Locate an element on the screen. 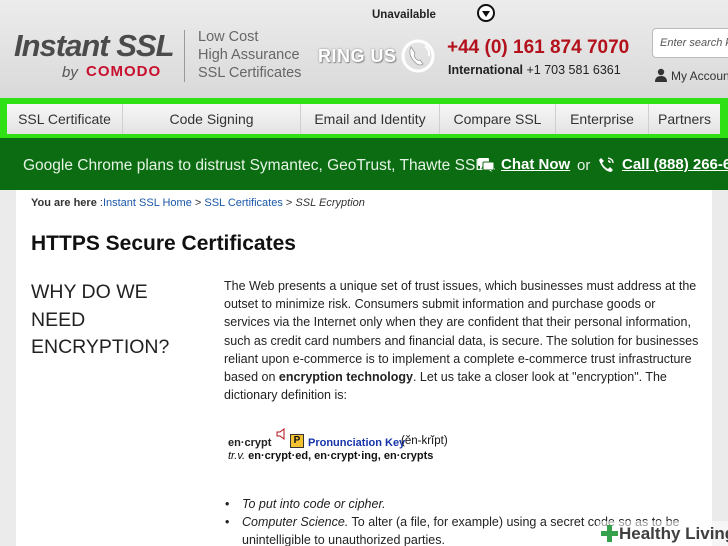 This screenshot has height=546, width=728. my-account-label: My Accoun is located at coordinates (699, 76).